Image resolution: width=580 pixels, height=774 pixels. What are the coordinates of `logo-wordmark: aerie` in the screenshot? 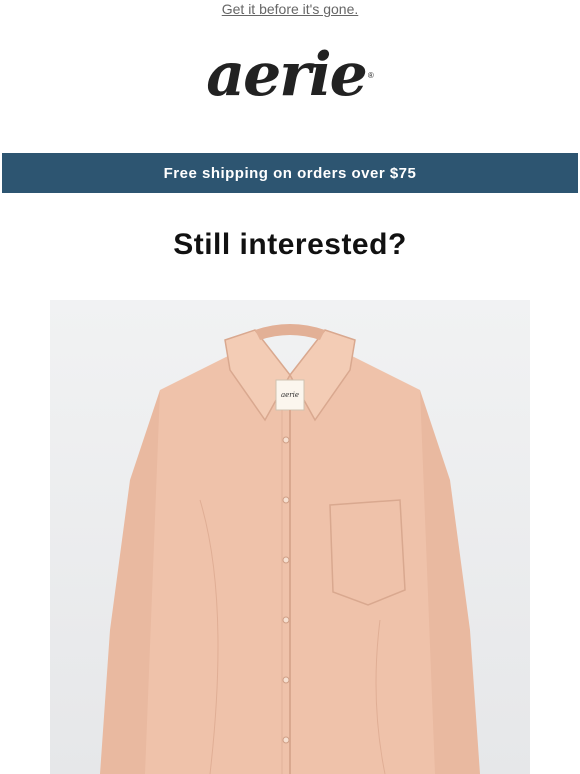 It's located at (287, 75).